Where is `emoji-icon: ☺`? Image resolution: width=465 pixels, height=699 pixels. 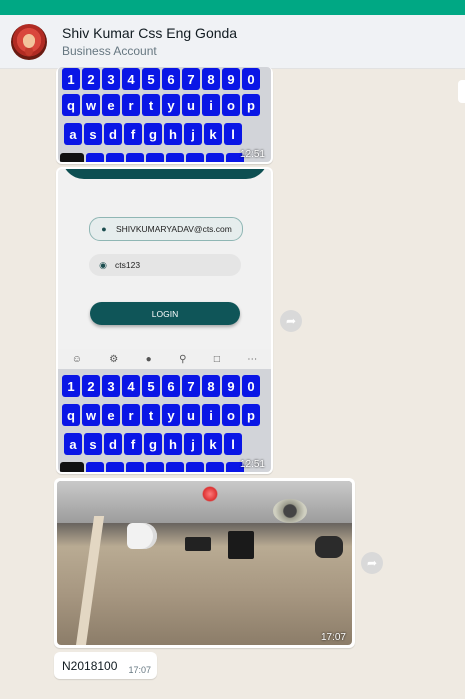 emoji-icon: ☺ is located at coordinates (76, 359).